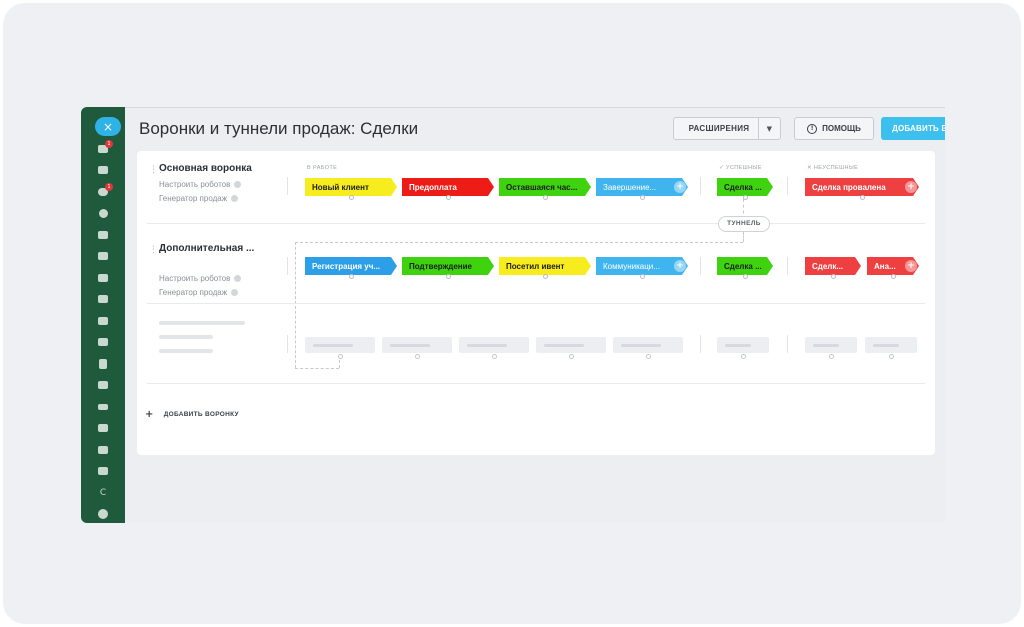 Image resolution: width=1024 pixels, height=627 pixels. Describe the element at coordinates (859, 187) in the screenshot. I see `stage-label: Сделка провалена` at that location.